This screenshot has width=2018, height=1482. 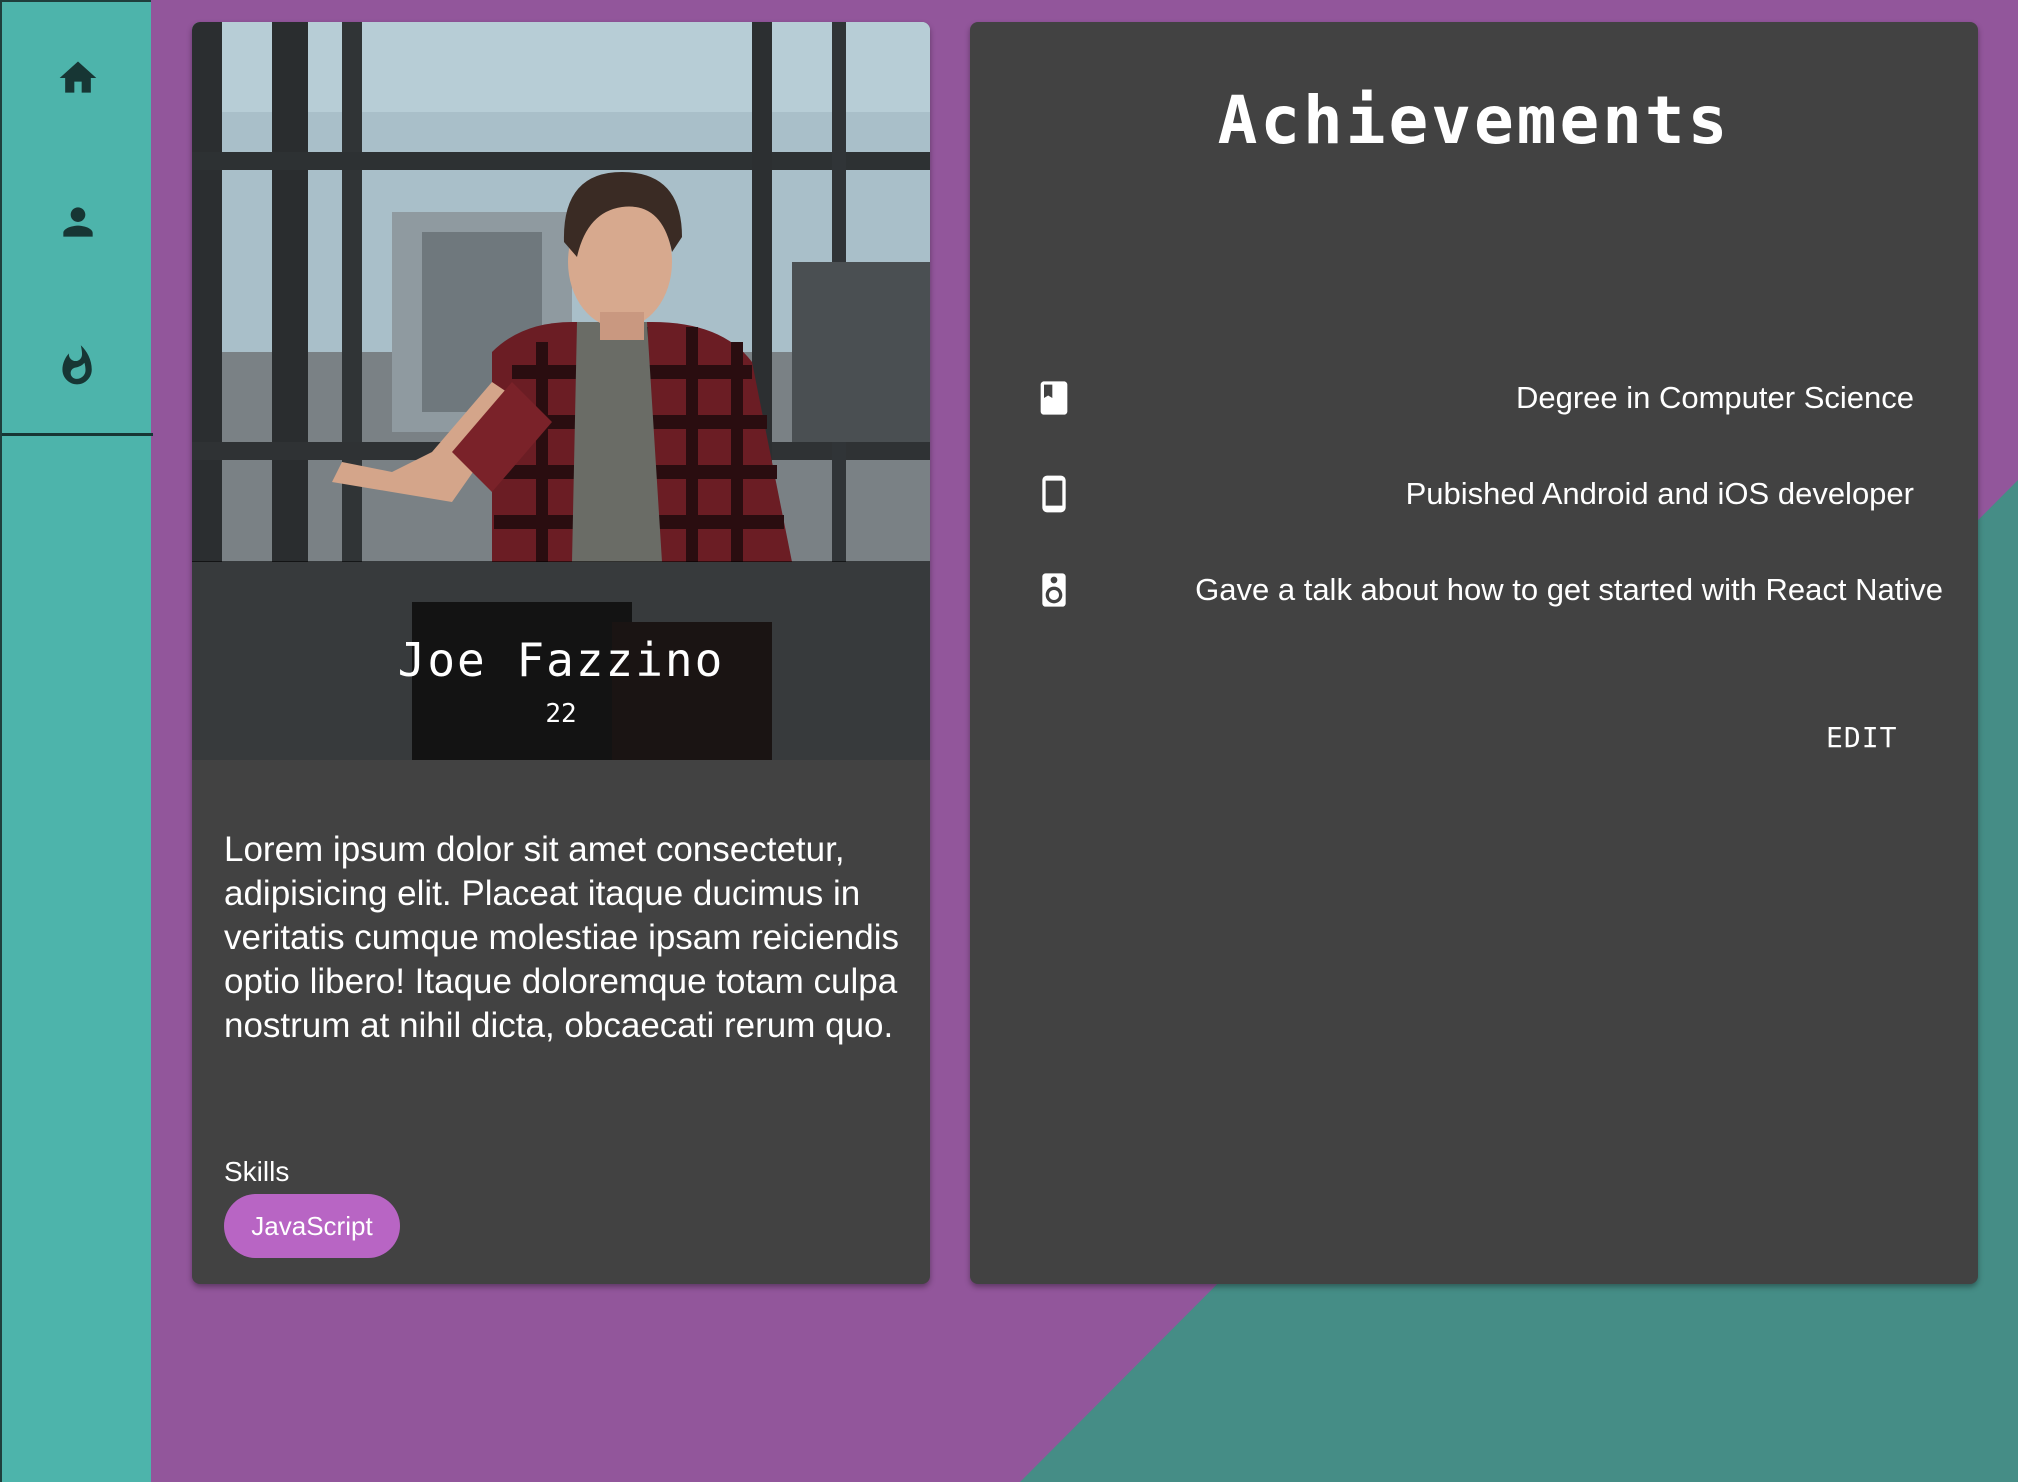 What do you see at coordinates (1659, 493) in the screenshot?
I see `achievement-text: Pubished Android and iOS developer` at bounding box center [1659, 493].